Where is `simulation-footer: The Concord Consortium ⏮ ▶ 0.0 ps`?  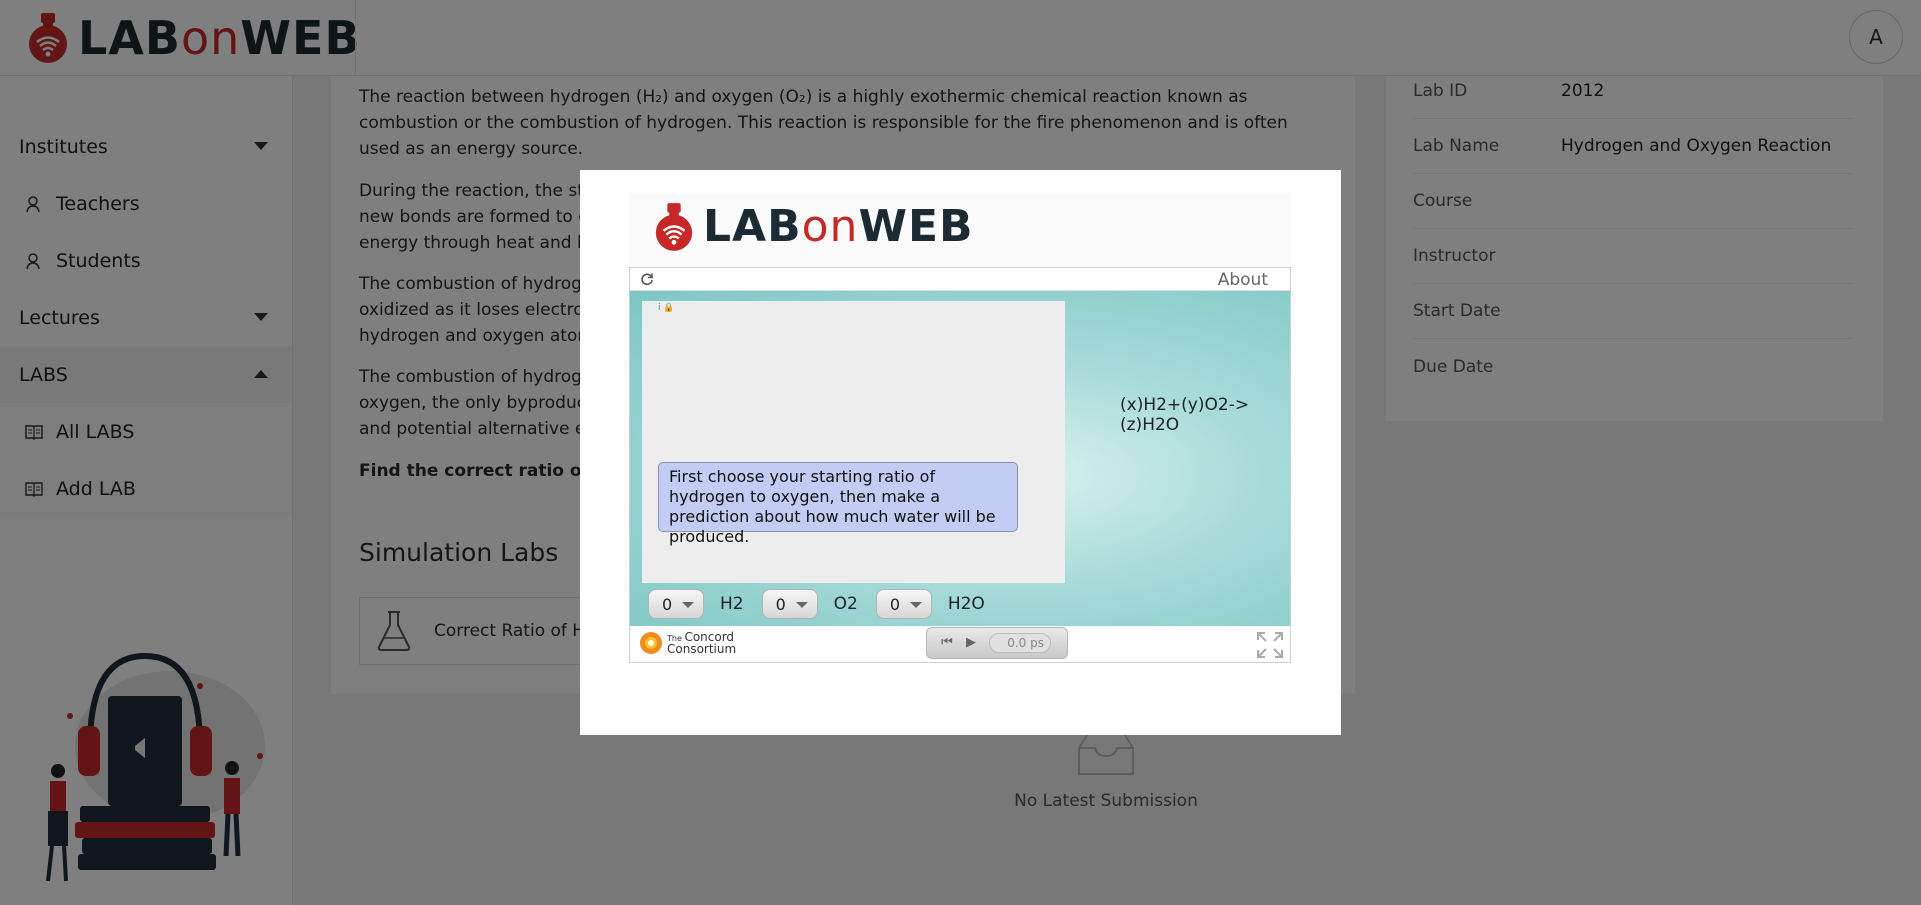 simulation-footer: The Concord Consortium ⏮ ▶ 0.0 ps is located at coordinates (960, 644).